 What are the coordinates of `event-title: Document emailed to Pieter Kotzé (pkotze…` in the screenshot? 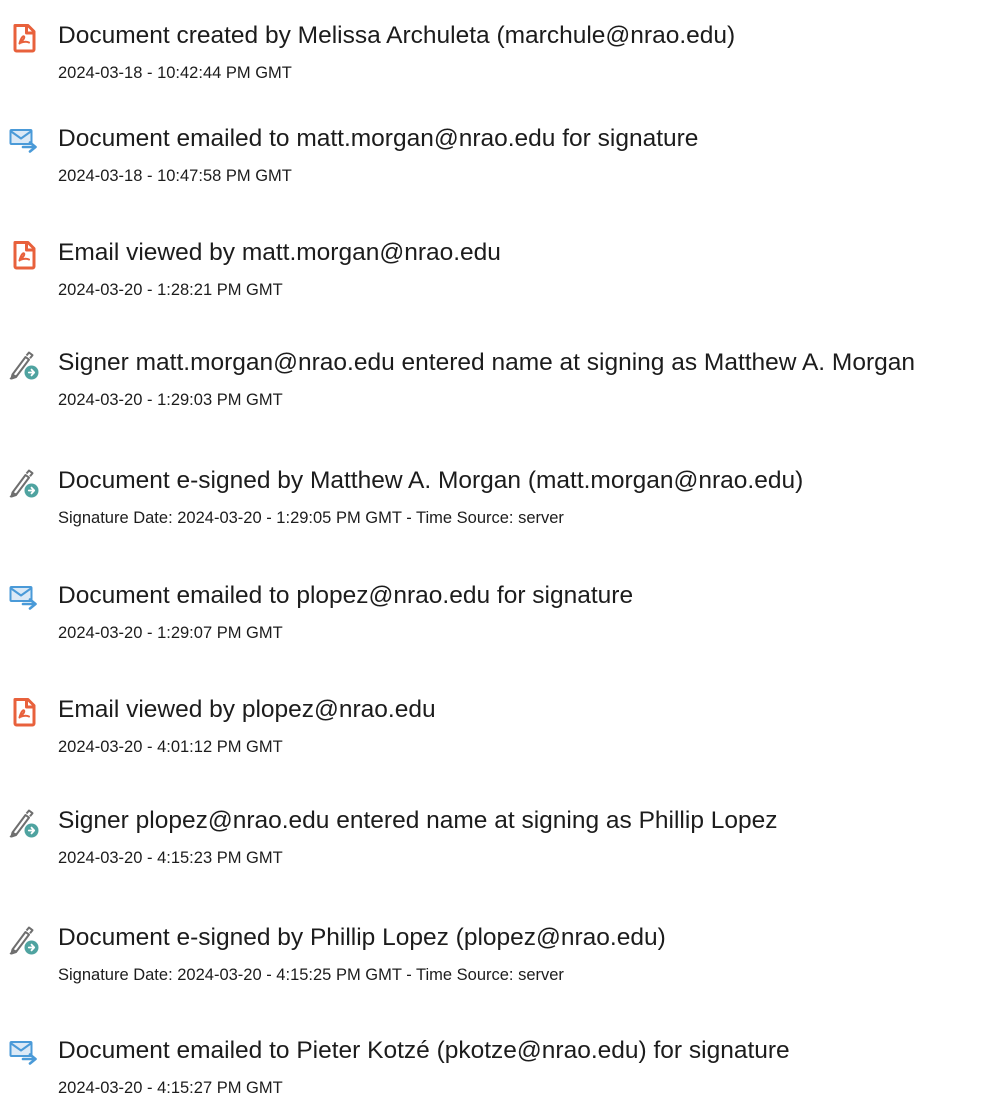 It's located at (424, 1050).